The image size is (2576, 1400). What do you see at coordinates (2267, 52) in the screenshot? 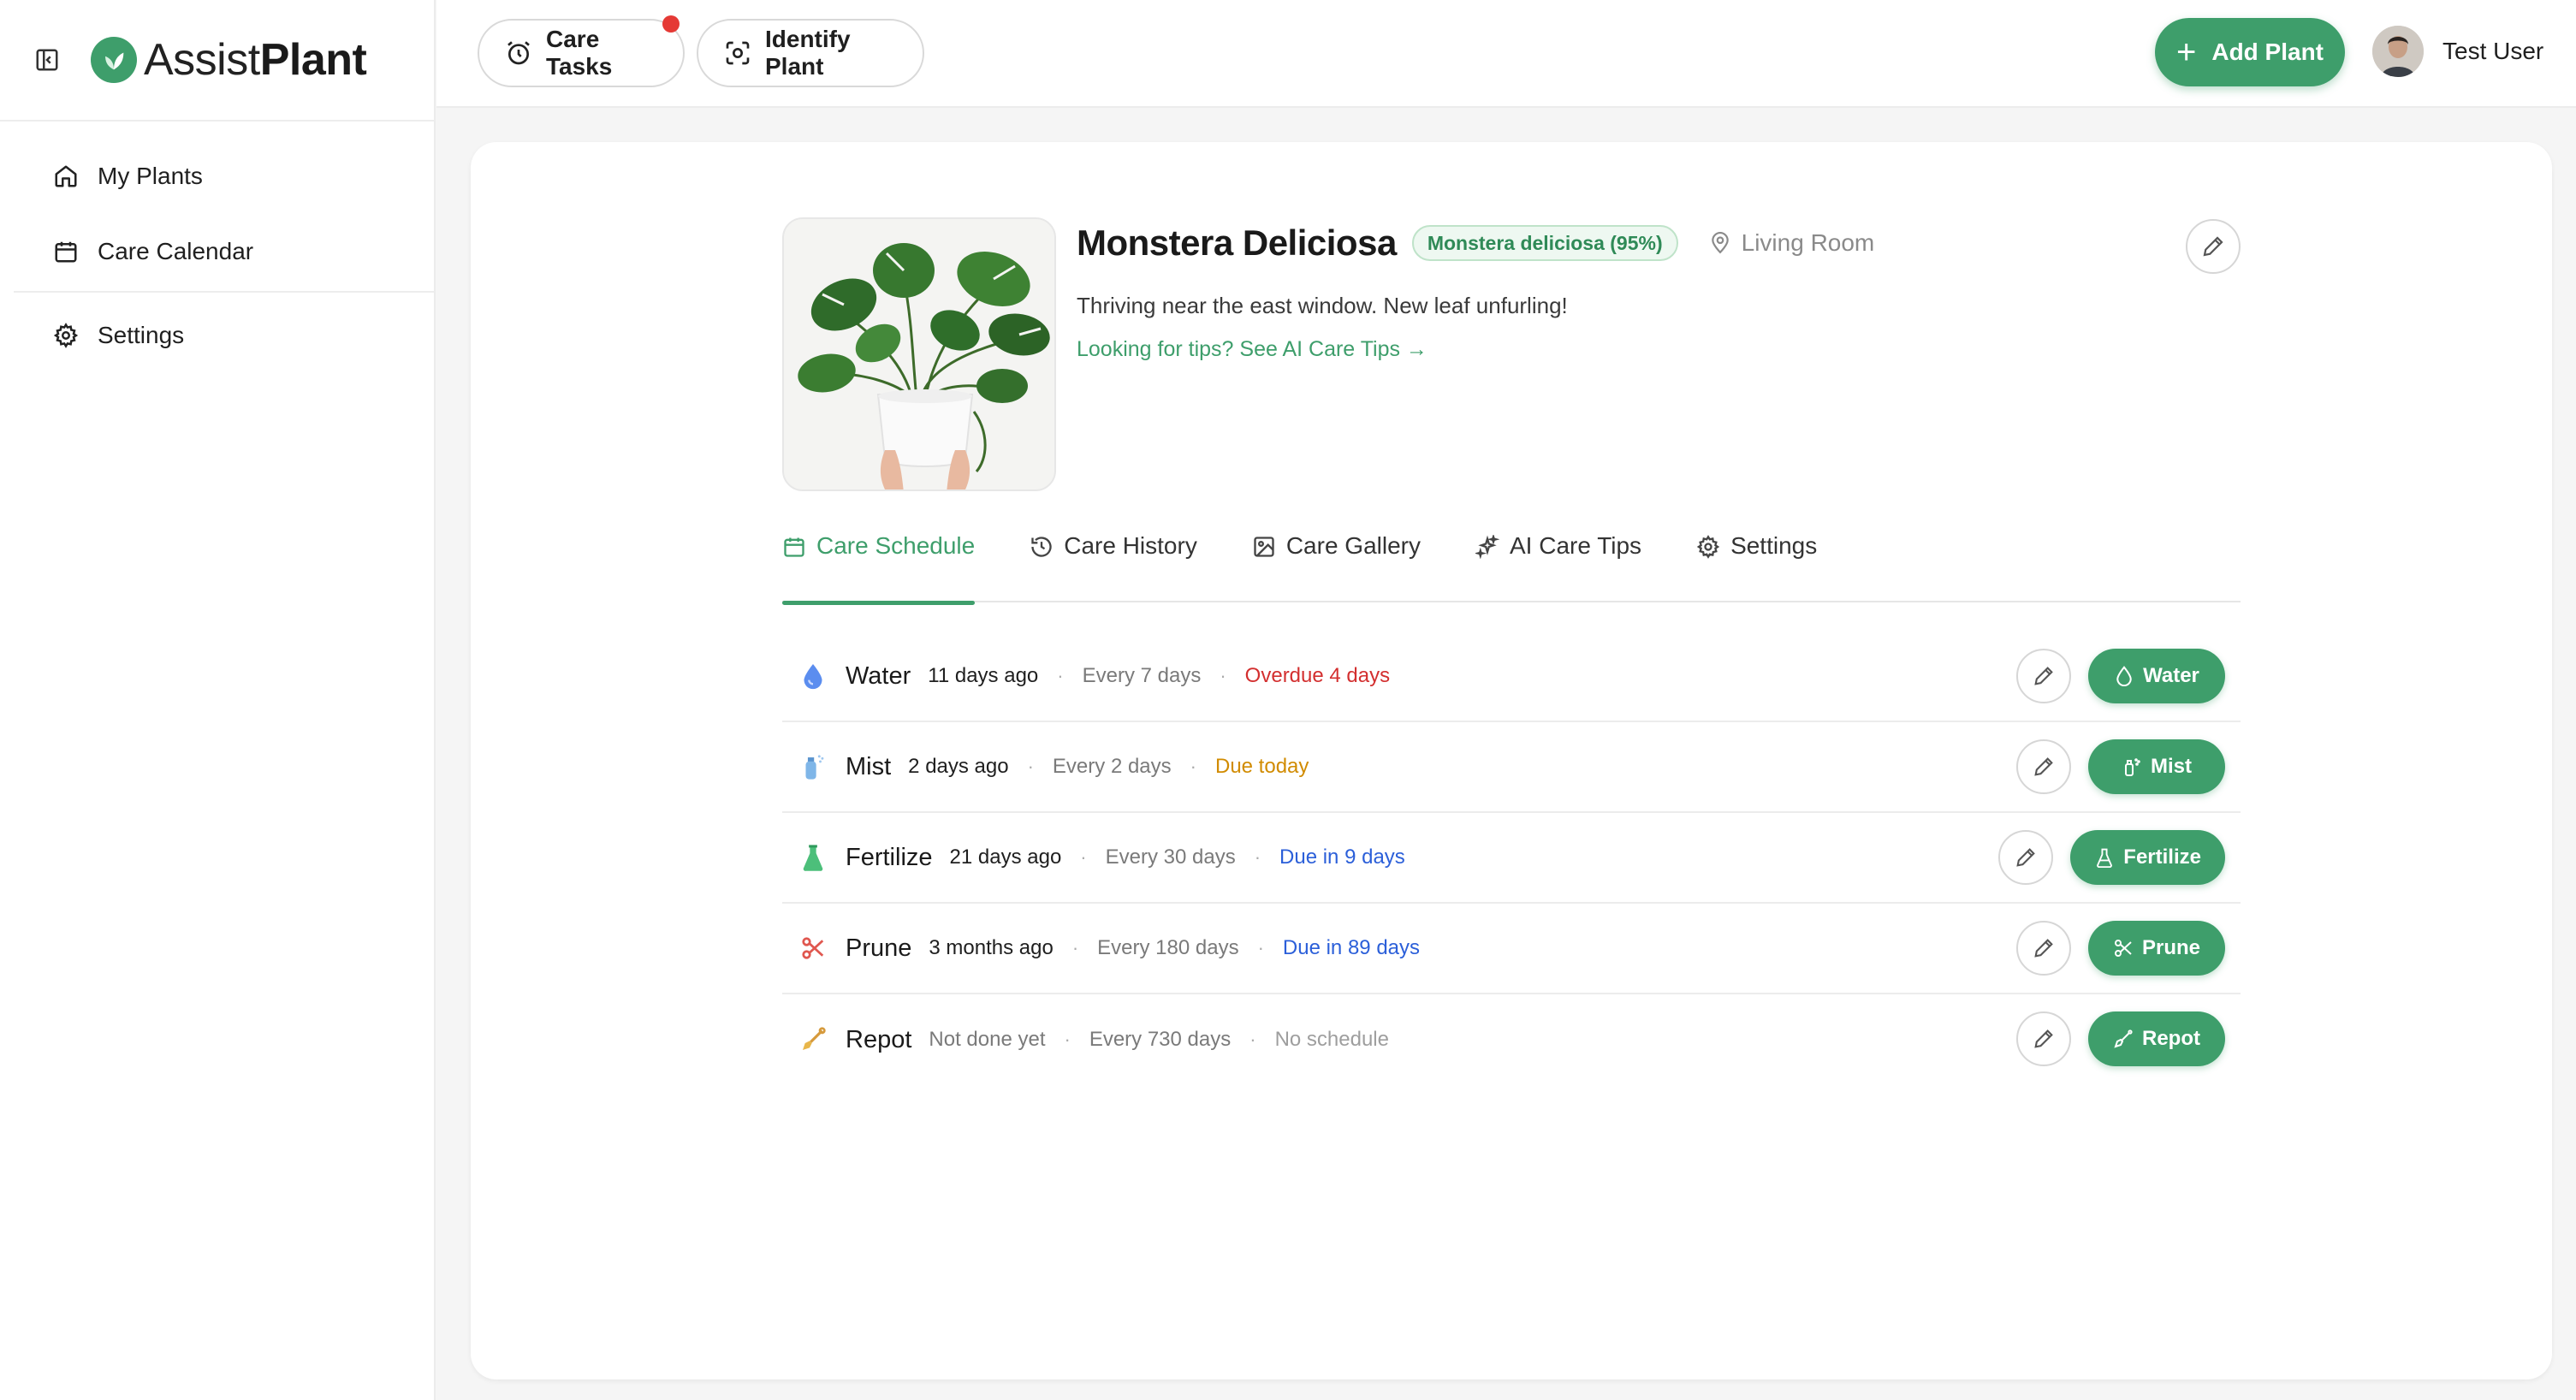
I see `add-plant-label: Add Plant` at bounding box center [2267, 52].